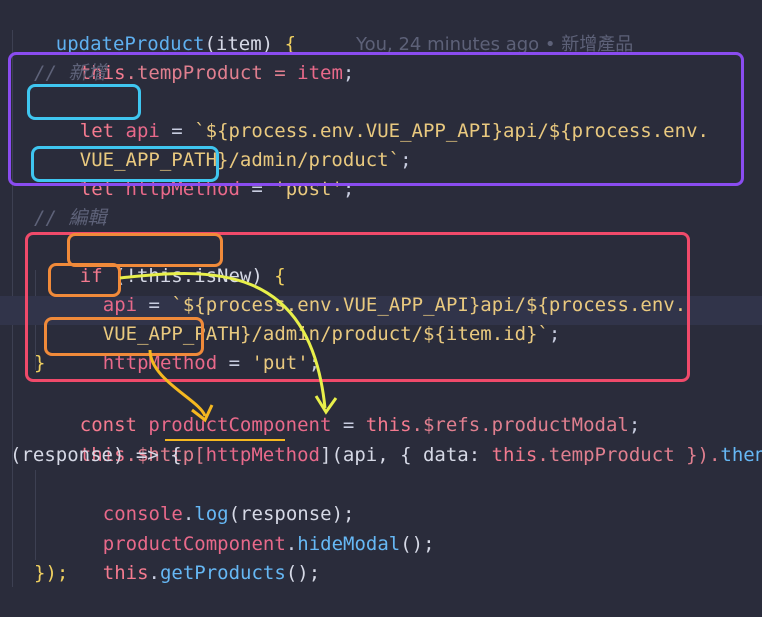 The image size is (762, 617). What do you see at coordinates (194, 57) in the screenshot?
I see `code-line-2: this.tempProduct = item;` at bounding box center [194, 57].